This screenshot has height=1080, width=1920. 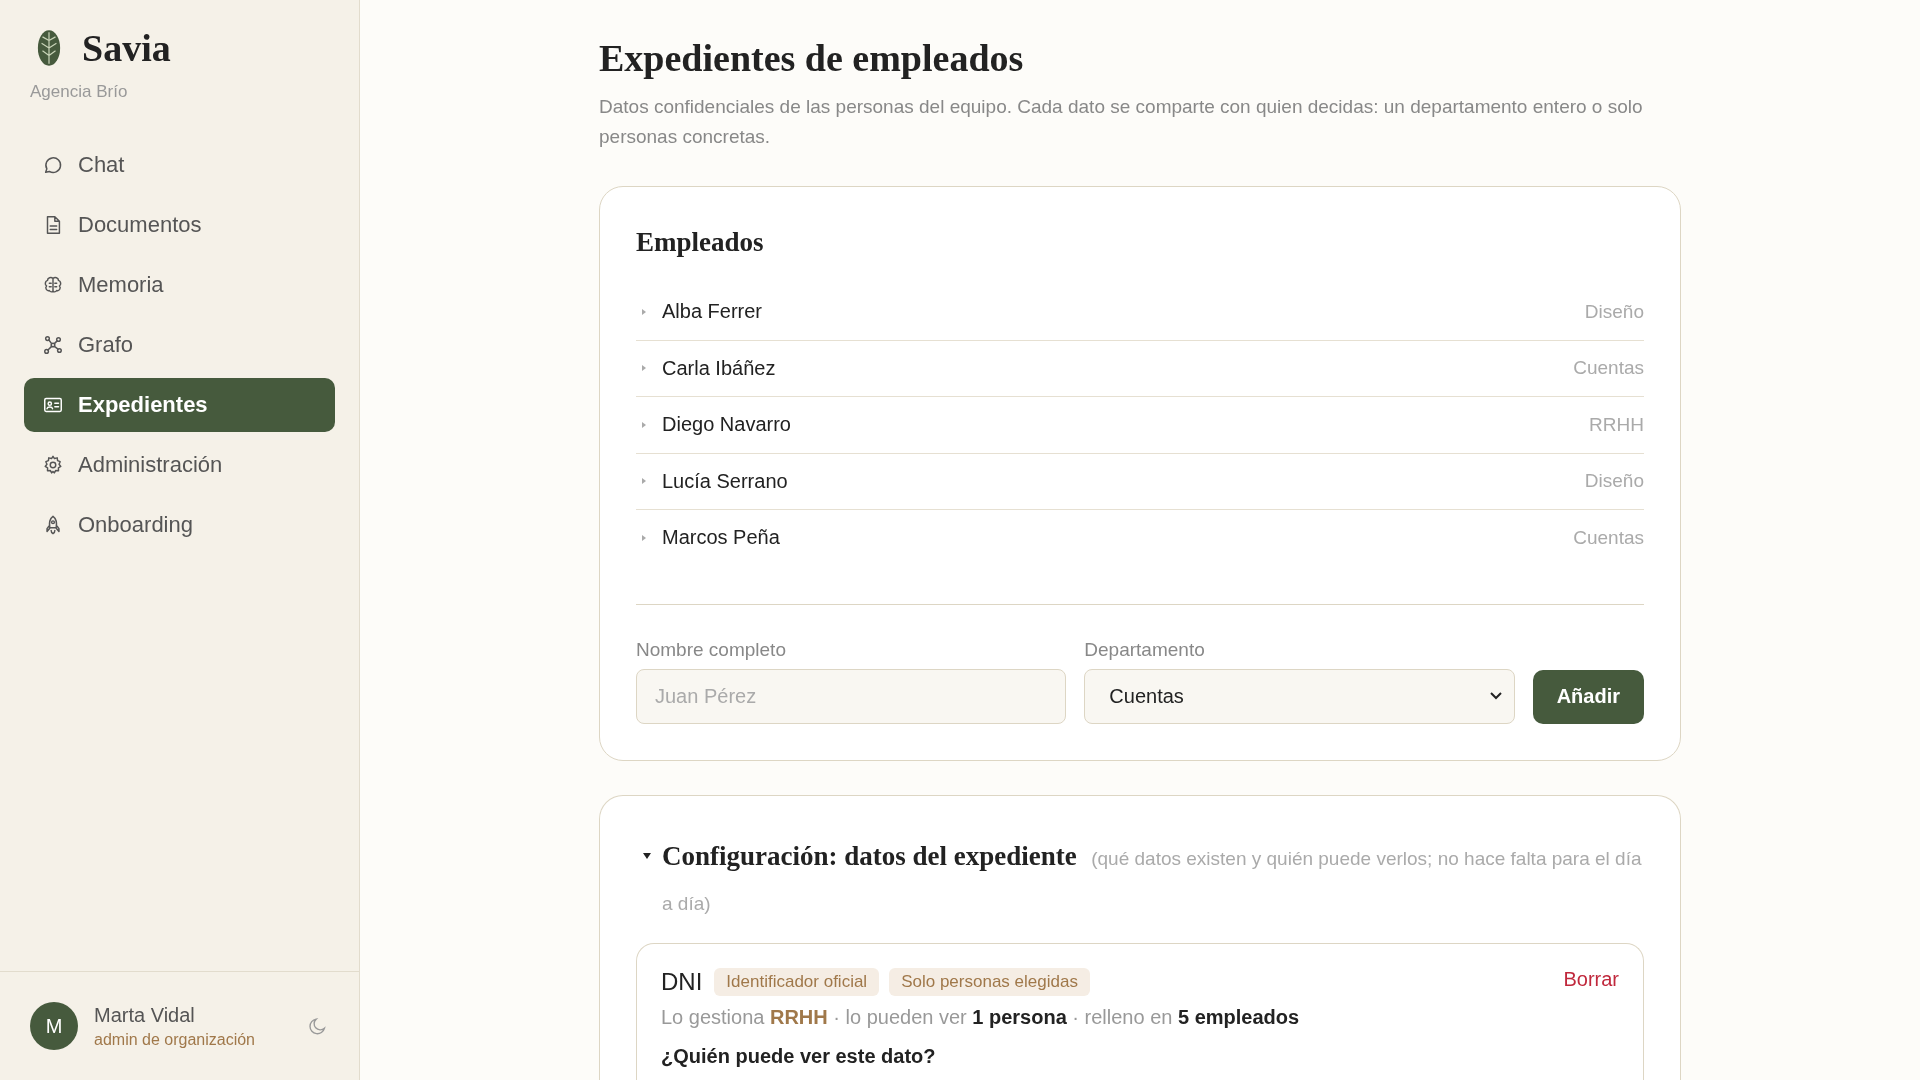 I want to click on graph-icon, so click(x=53, y=345).